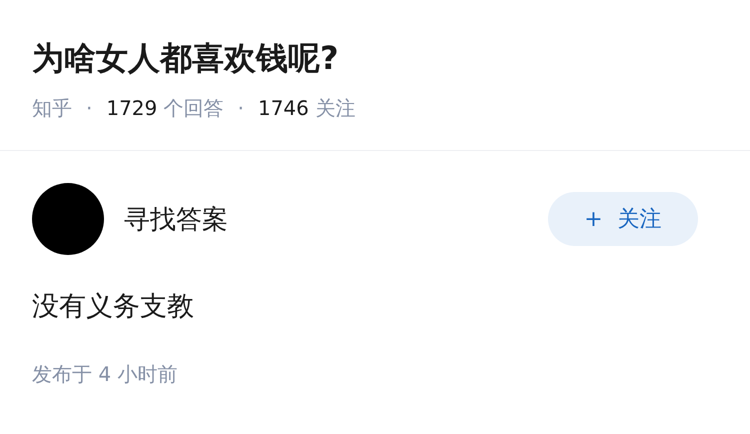  What do you see at coordinates (623, 219) in the screenshot?
I see `follow-button: + 关注` at bounding box center [623, 219].